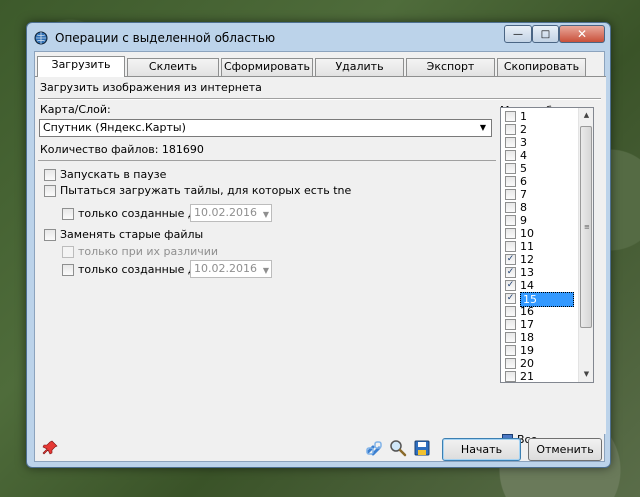 Image resolution: width=640 pixels, height=497 pixels. What do you see at coordinates (165, 38) in the screenshot?
I see `window-title: Операции с выделенной областью` at bounding box center [165, 38].